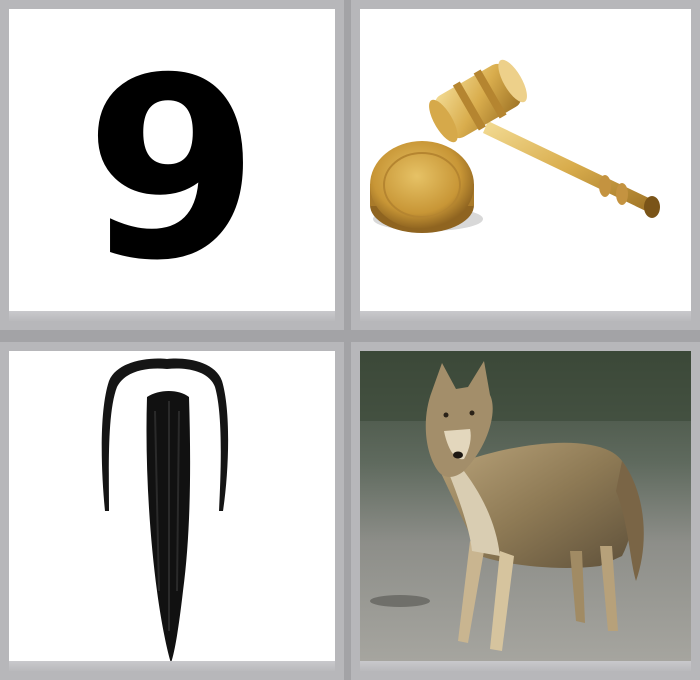 The image size is (700, 680). What do you see at coordinates (165, 510) in the screenshot?
I see `mustache-beard-icon` at bounding box center [165, 510].